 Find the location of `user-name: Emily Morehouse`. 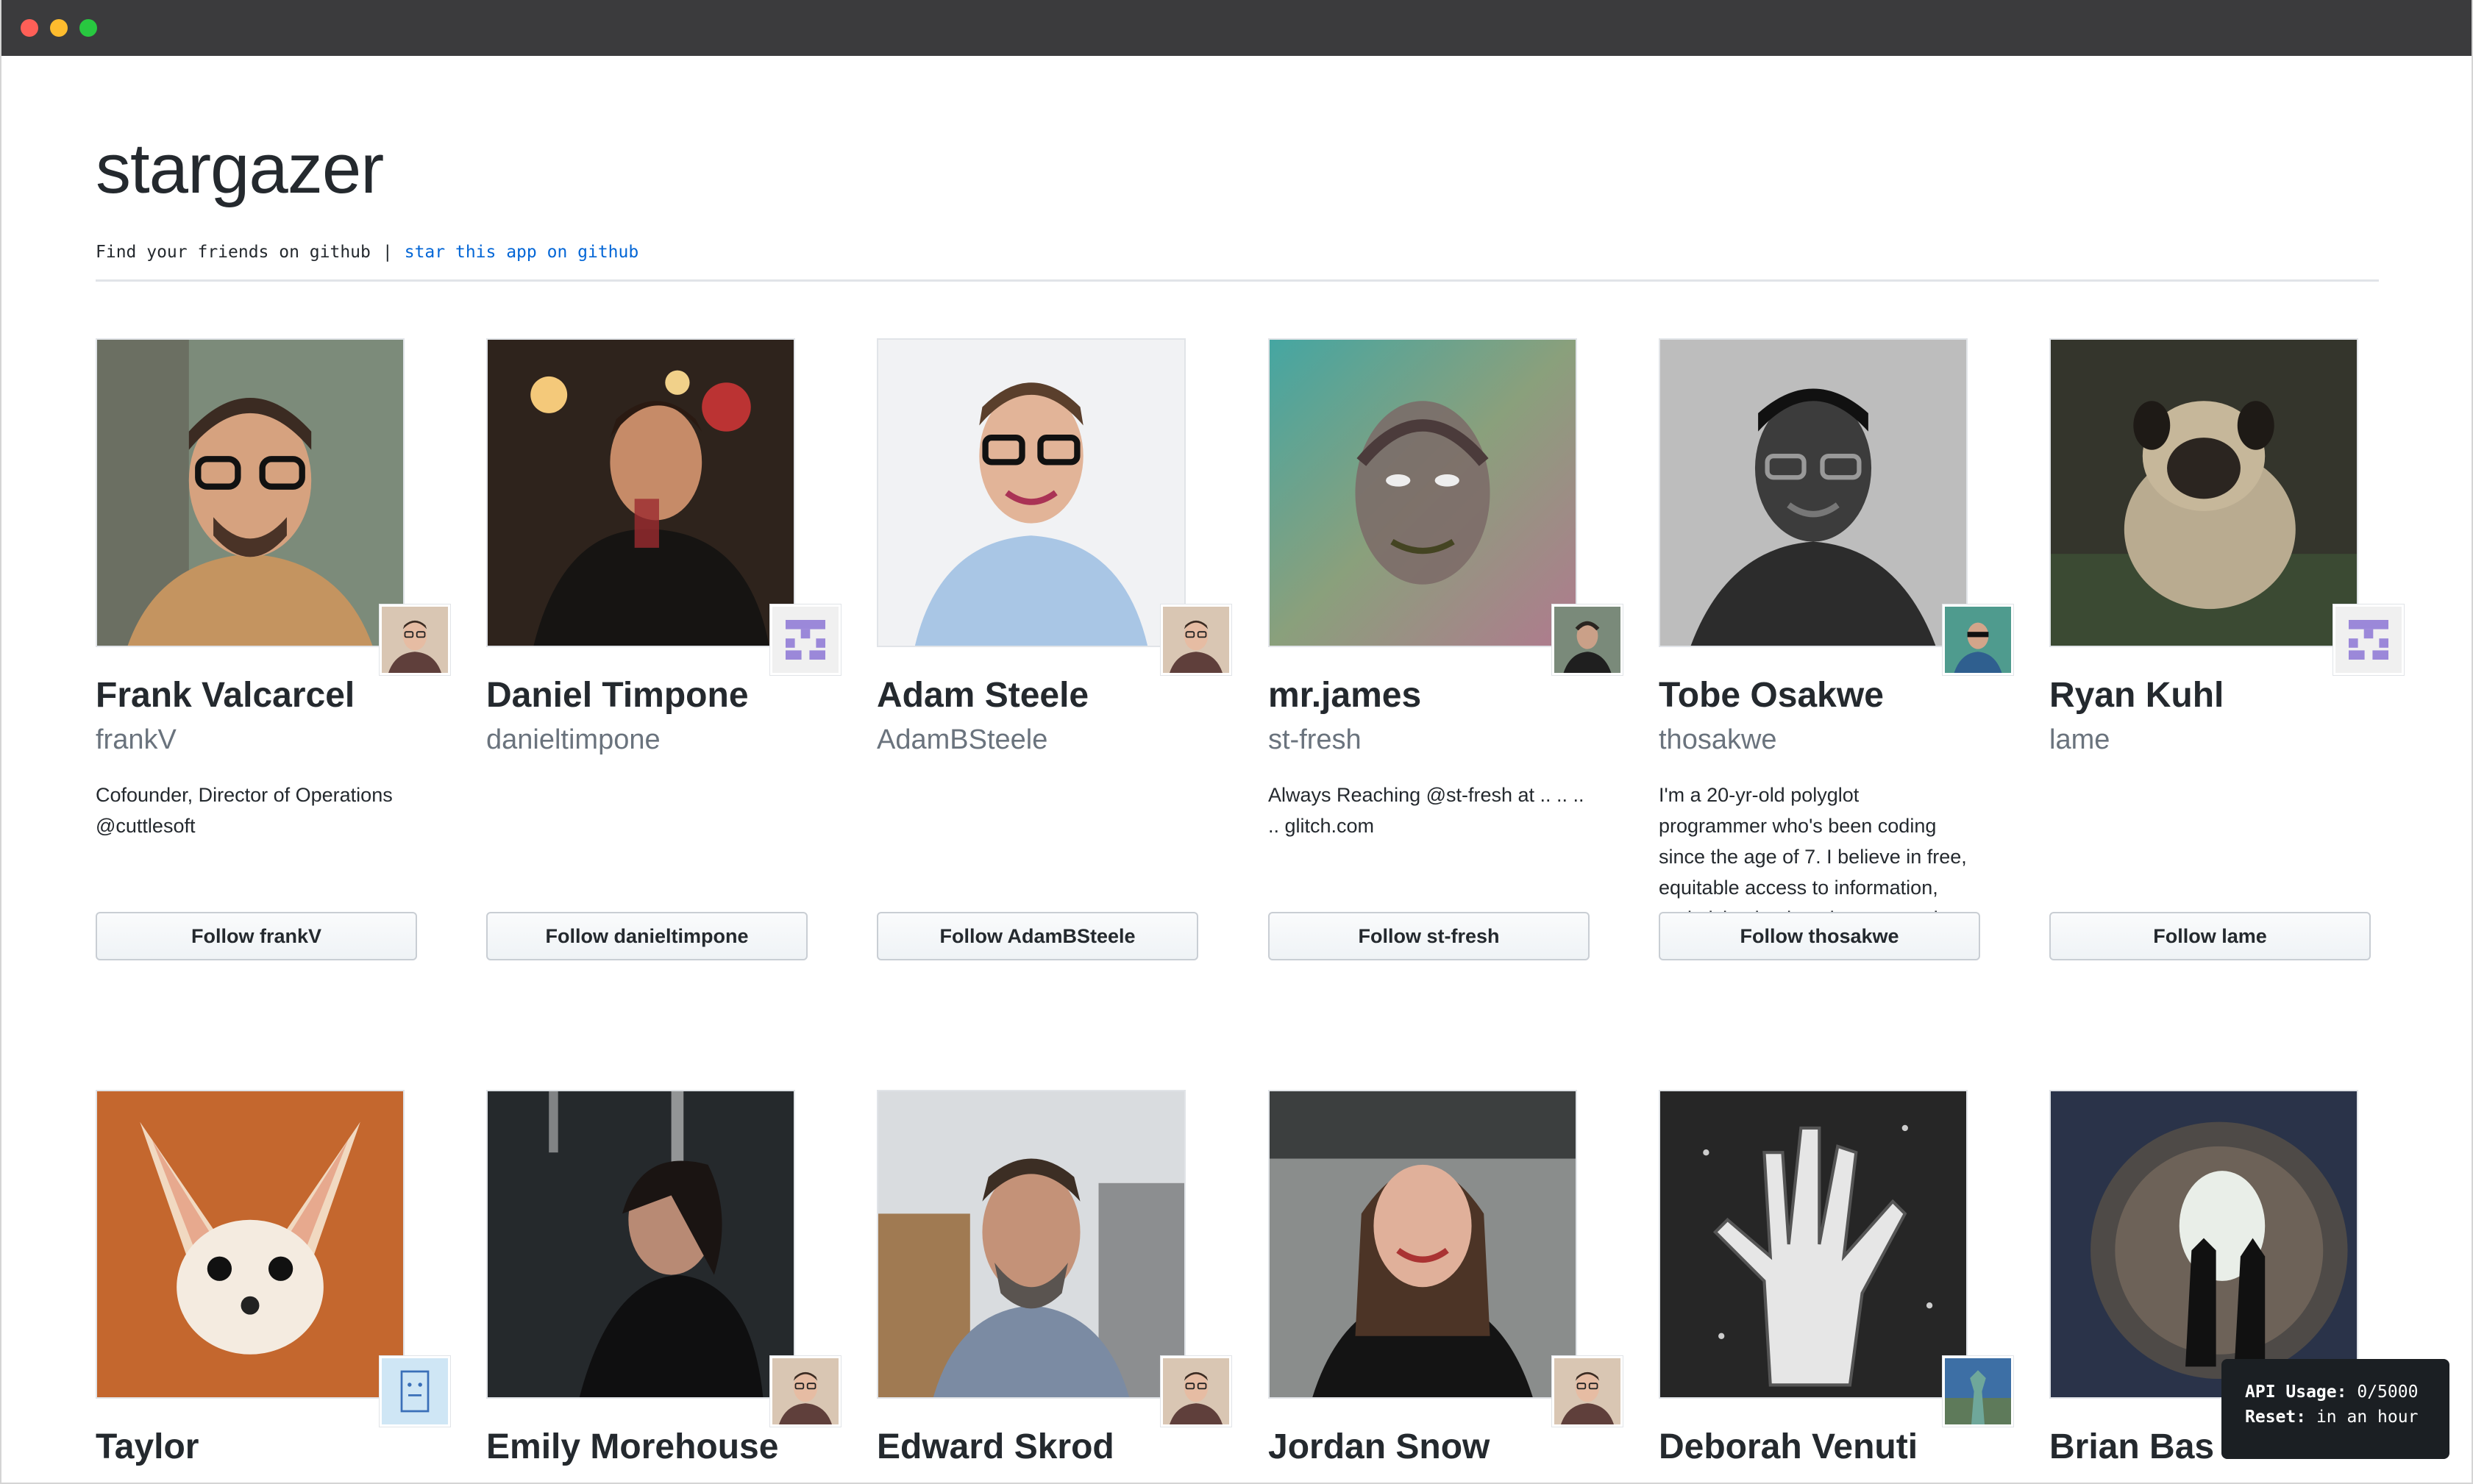

user-name: Emily Morehouse is located at coordinates (632, 1446).